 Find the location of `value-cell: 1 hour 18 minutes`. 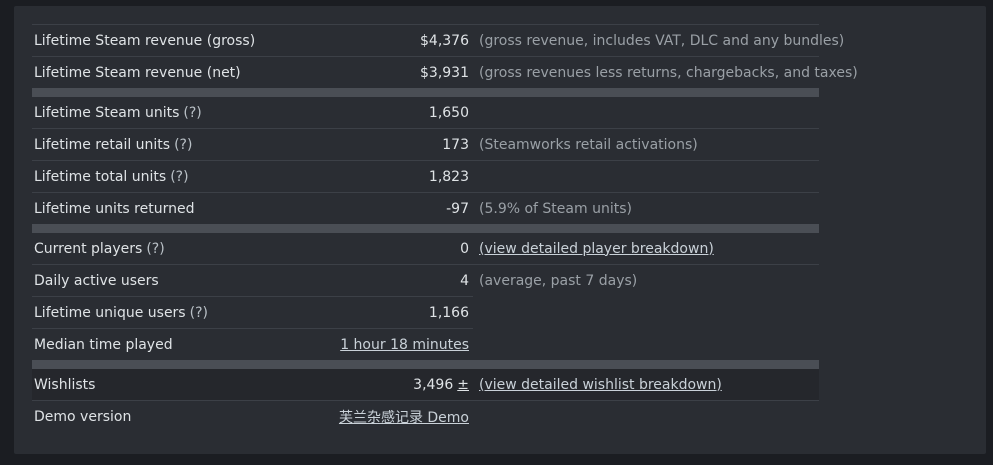

value-cell: 1 hour 18 minutes is located at coordinates (404, 344).